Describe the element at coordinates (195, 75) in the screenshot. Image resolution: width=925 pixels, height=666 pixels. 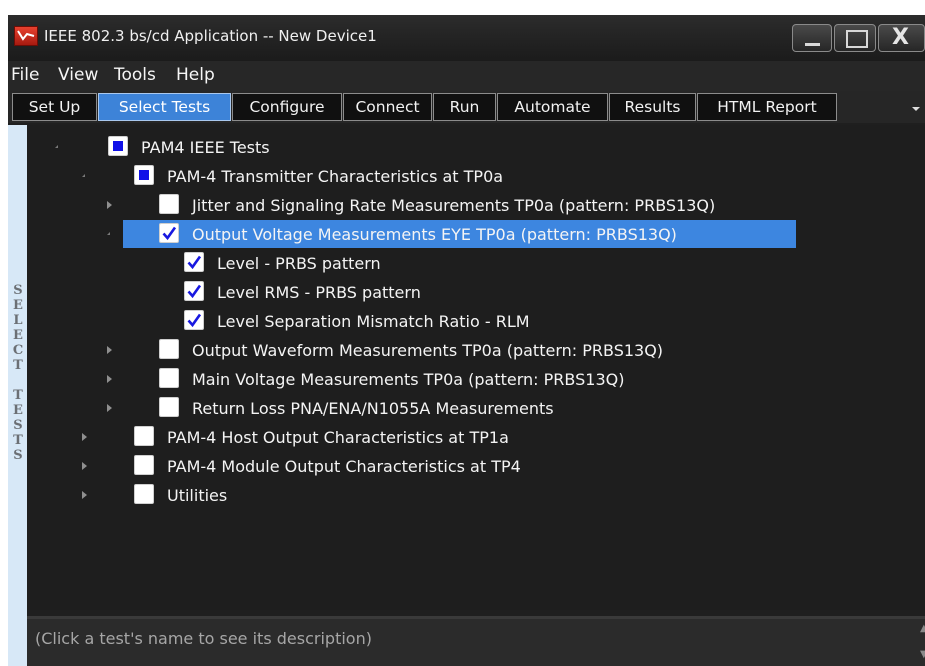
I see `menu-help: Help` at that location.